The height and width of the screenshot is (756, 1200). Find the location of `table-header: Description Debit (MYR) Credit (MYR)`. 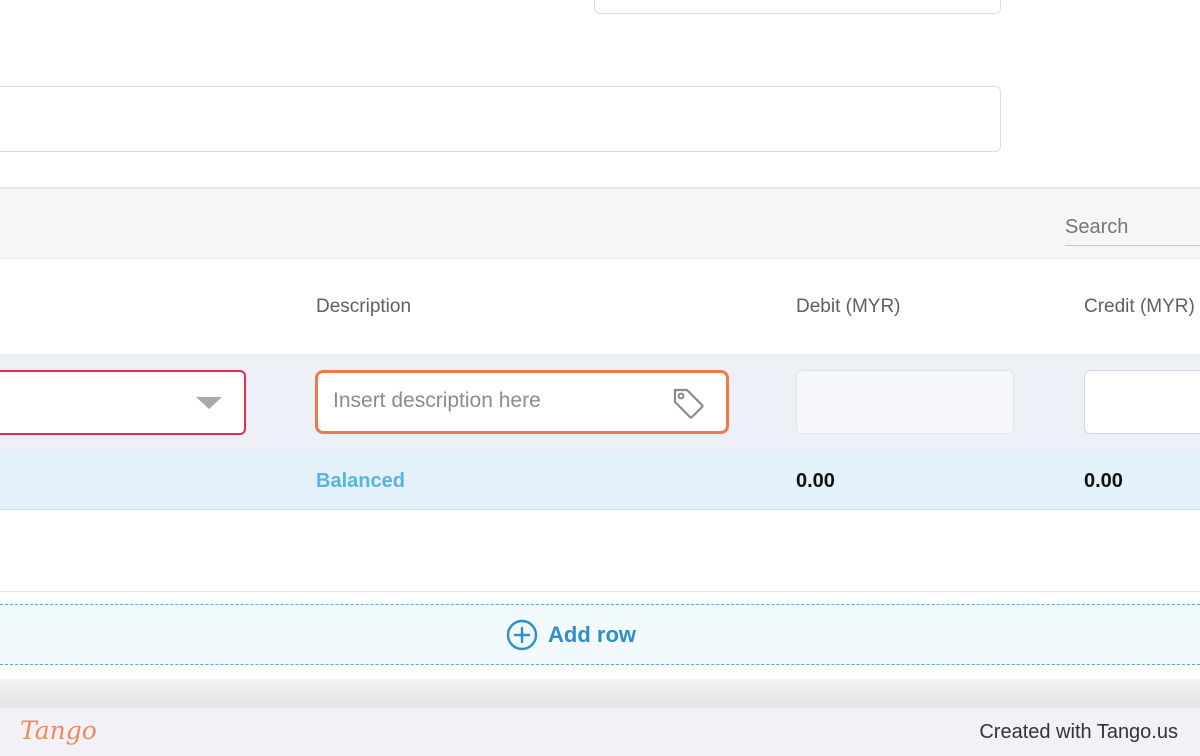

table-header: Description Debit (MYR) Credit (MYR) is located at coordinates (600, 307).